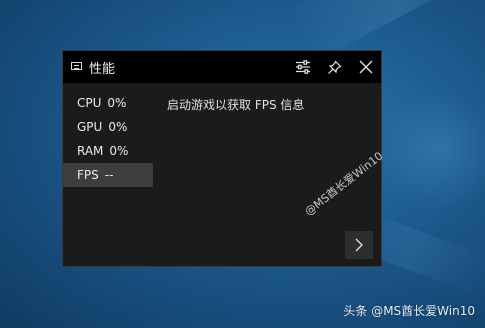 This screenshot has width=485, height=328. Describe the element at coordinates (90, 127) in the screenshot. I see `stat-label: GPU` at that location.